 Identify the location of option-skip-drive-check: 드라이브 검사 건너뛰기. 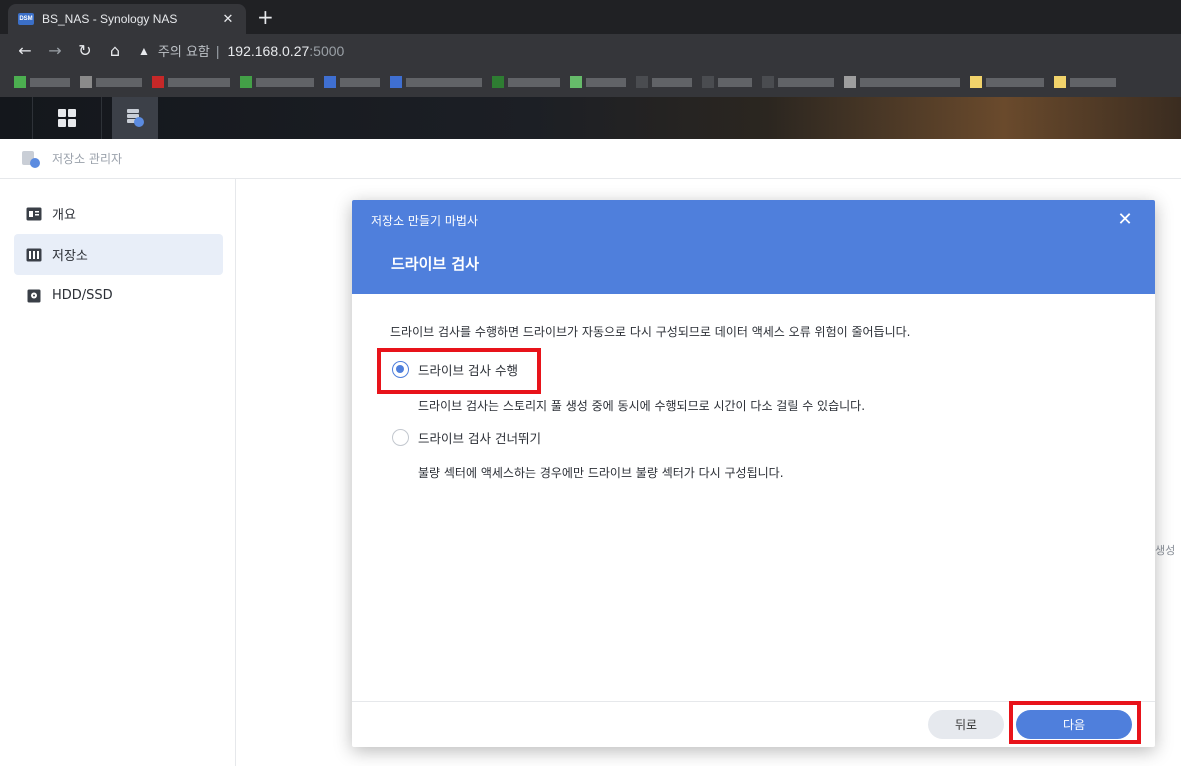
(466, 437).